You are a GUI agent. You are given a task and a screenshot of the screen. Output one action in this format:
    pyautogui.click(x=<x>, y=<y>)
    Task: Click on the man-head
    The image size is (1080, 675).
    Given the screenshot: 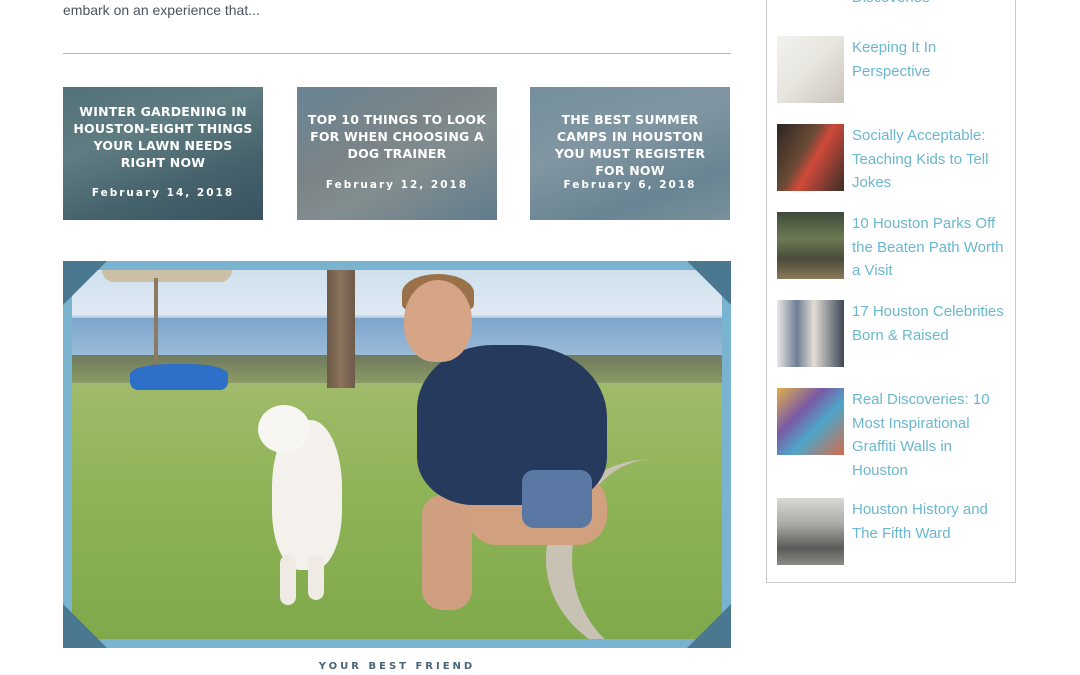 What is the action you would take?
    pyautogui.click(x=438, y=321)
    